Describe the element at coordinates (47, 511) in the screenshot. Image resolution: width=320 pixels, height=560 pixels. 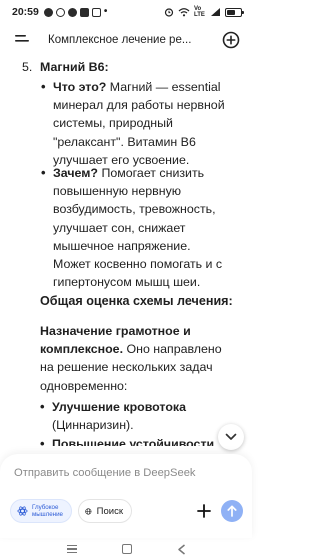
I see `deep-think-label: Глубокое мышление` at that location.